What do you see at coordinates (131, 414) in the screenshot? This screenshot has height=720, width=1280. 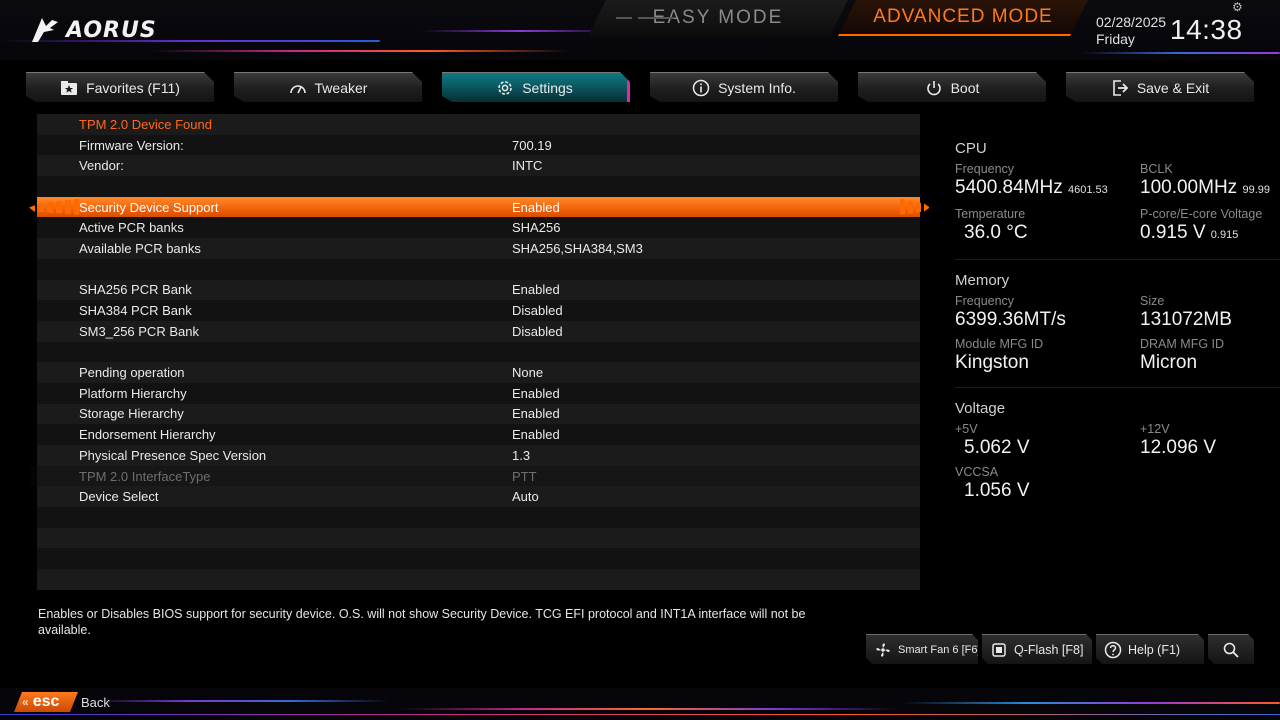 I see `setting-label: Storage Hierarchy` at bounding box center [131, 414].